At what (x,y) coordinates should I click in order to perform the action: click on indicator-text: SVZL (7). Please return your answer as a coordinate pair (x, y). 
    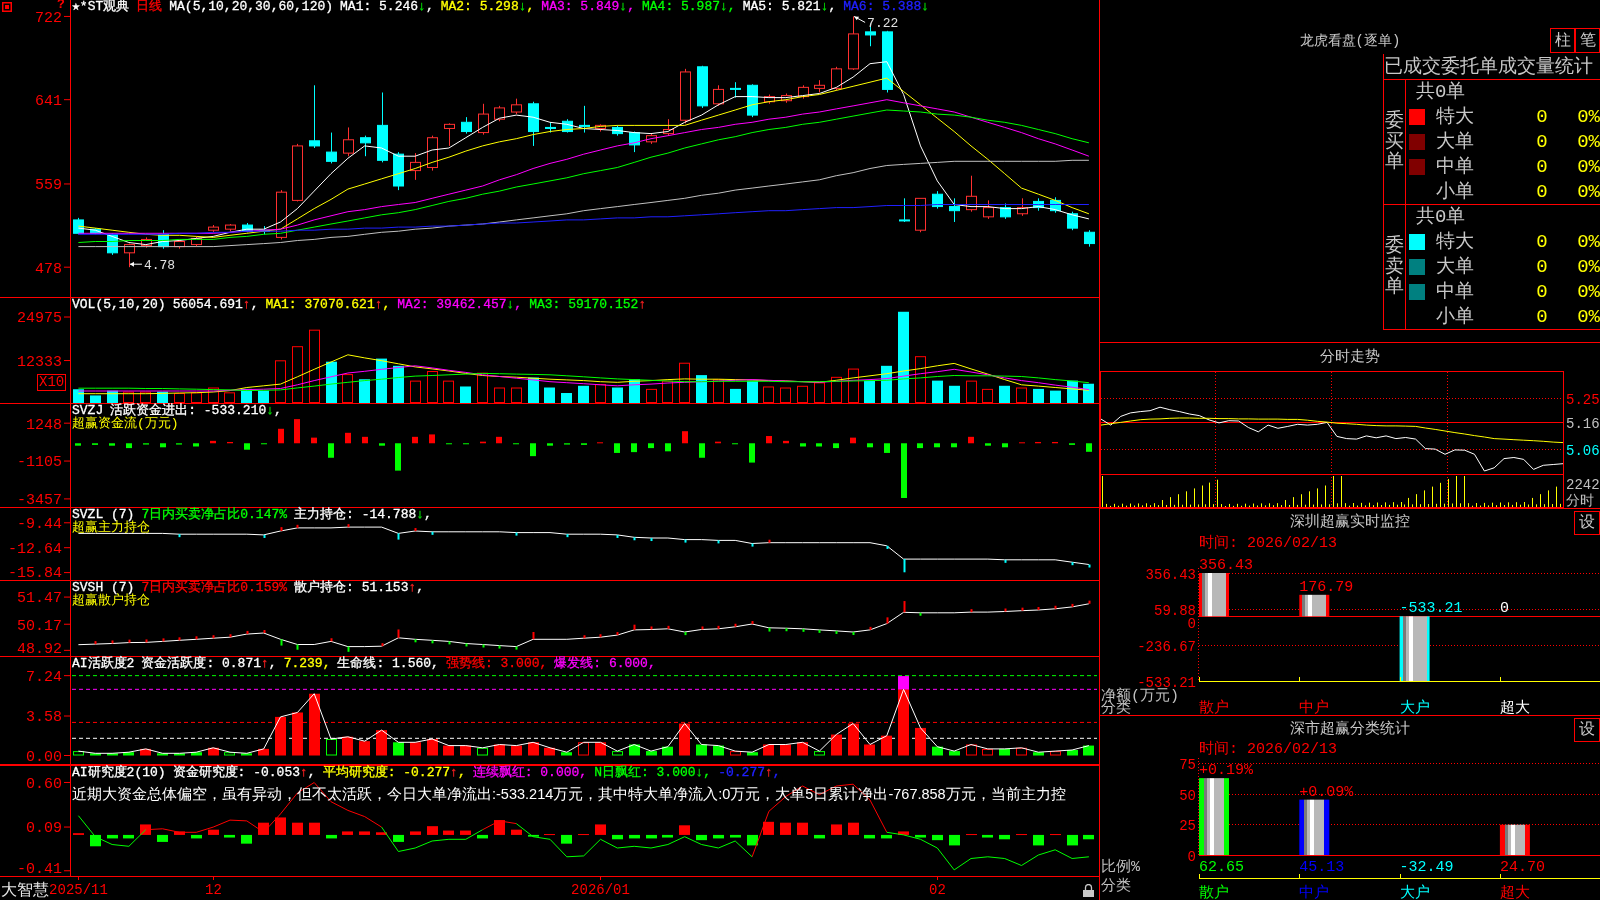
    Looking at the image, I should click on (103, 514).